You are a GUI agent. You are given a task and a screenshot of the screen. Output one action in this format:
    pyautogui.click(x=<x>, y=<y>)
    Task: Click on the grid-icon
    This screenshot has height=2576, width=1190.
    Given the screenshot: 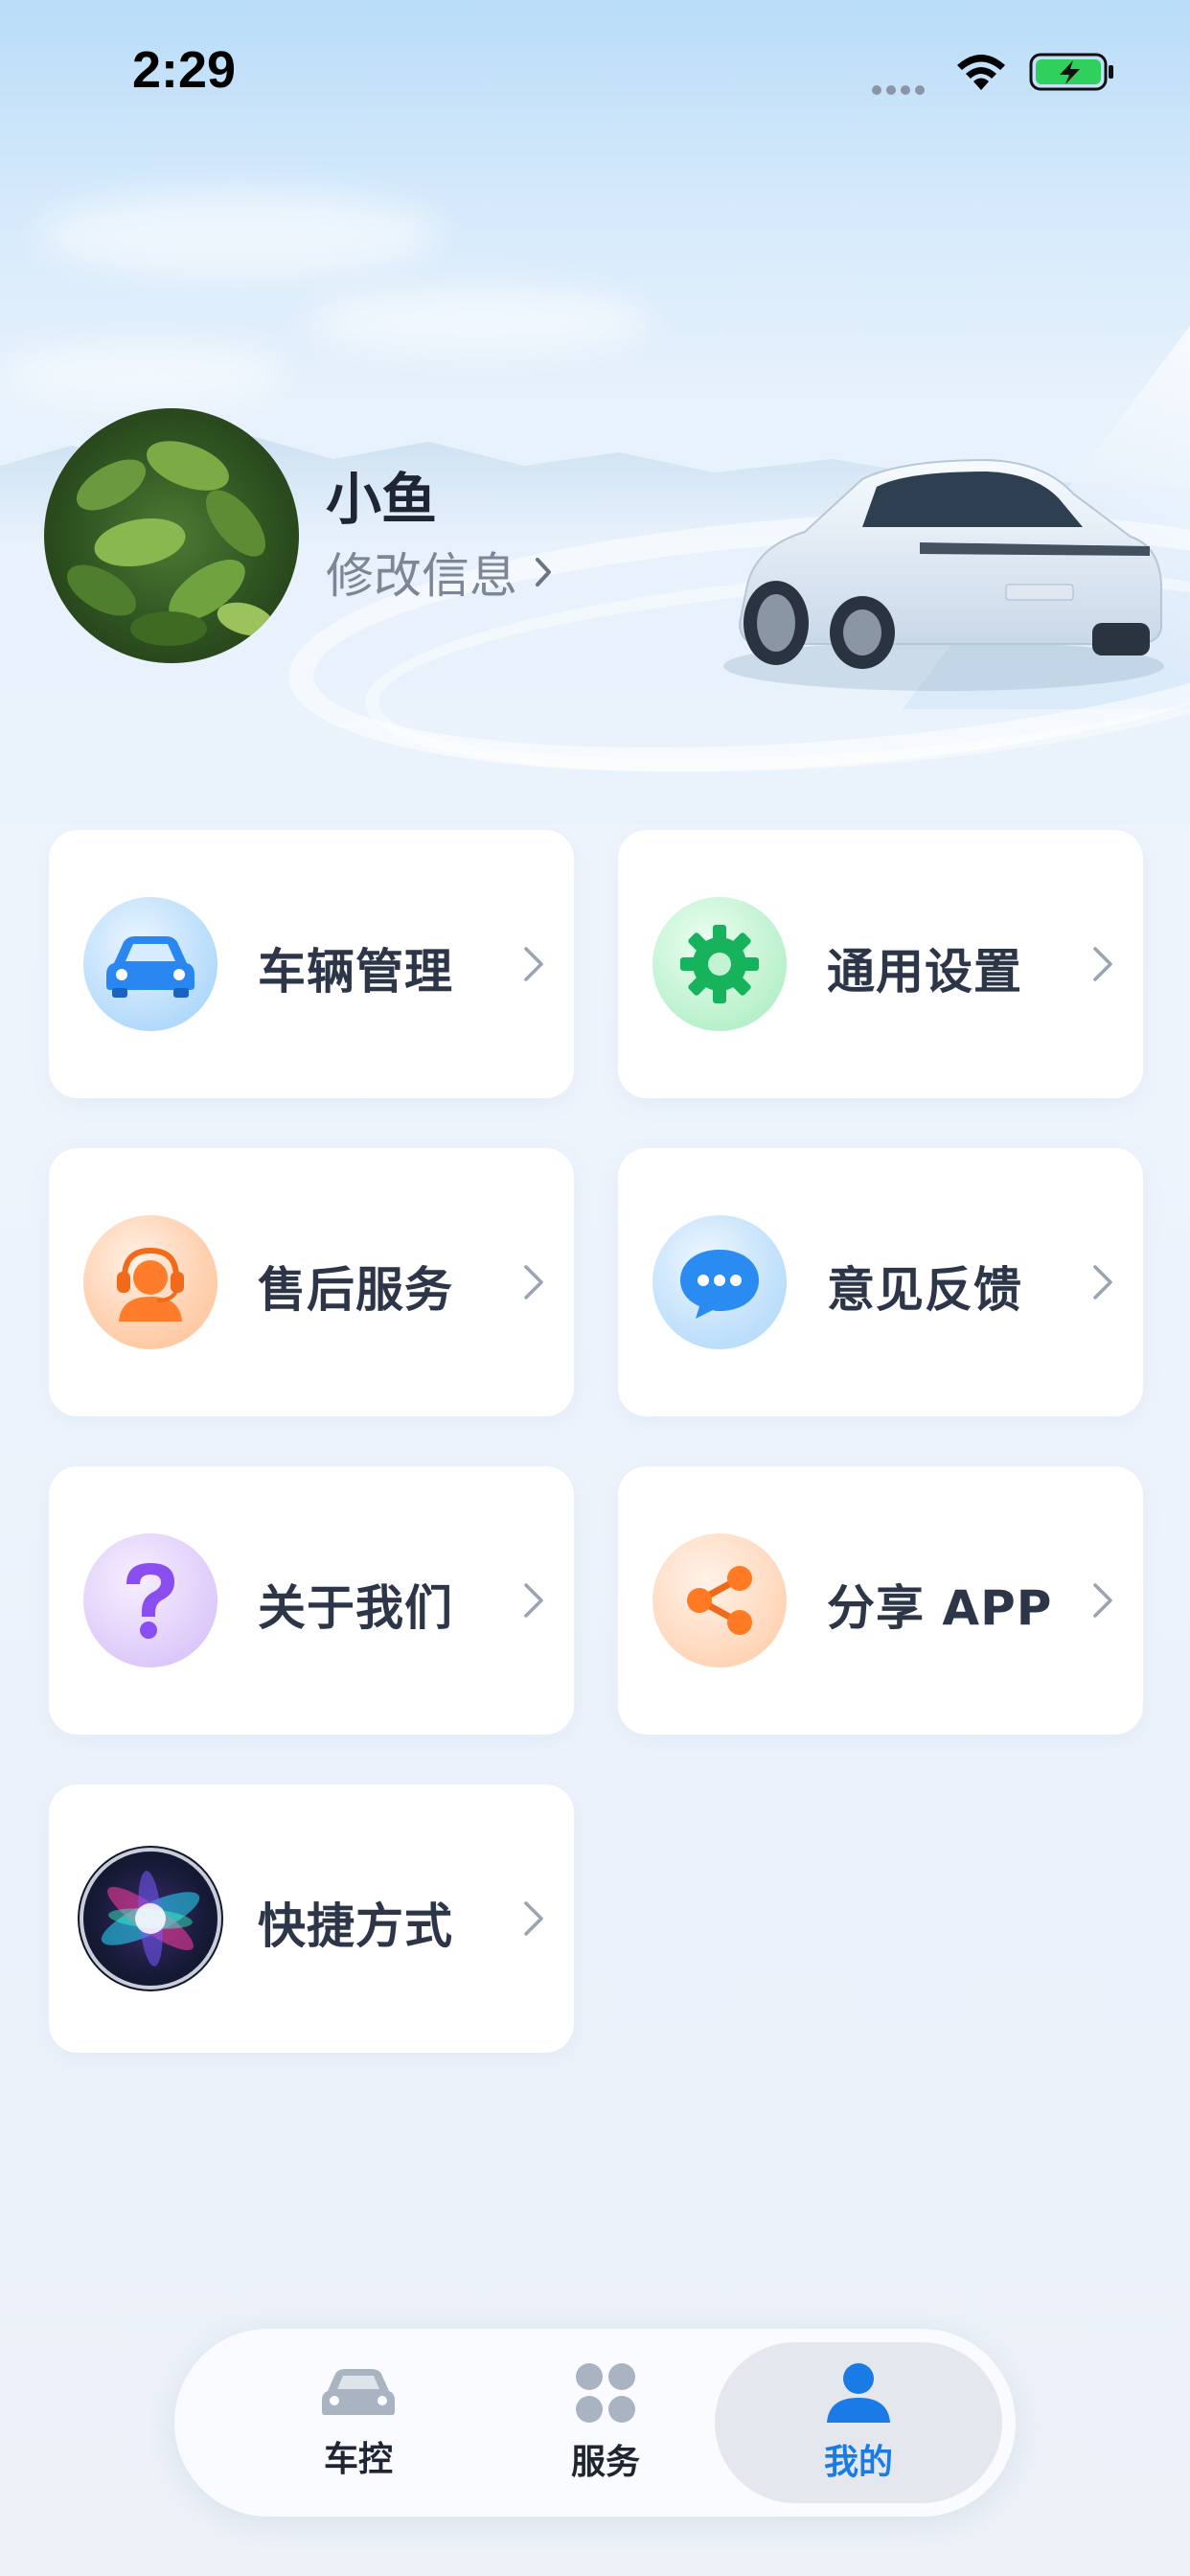 What is the action you would take?
    pyautogui.click(x=606, y=2393)
    